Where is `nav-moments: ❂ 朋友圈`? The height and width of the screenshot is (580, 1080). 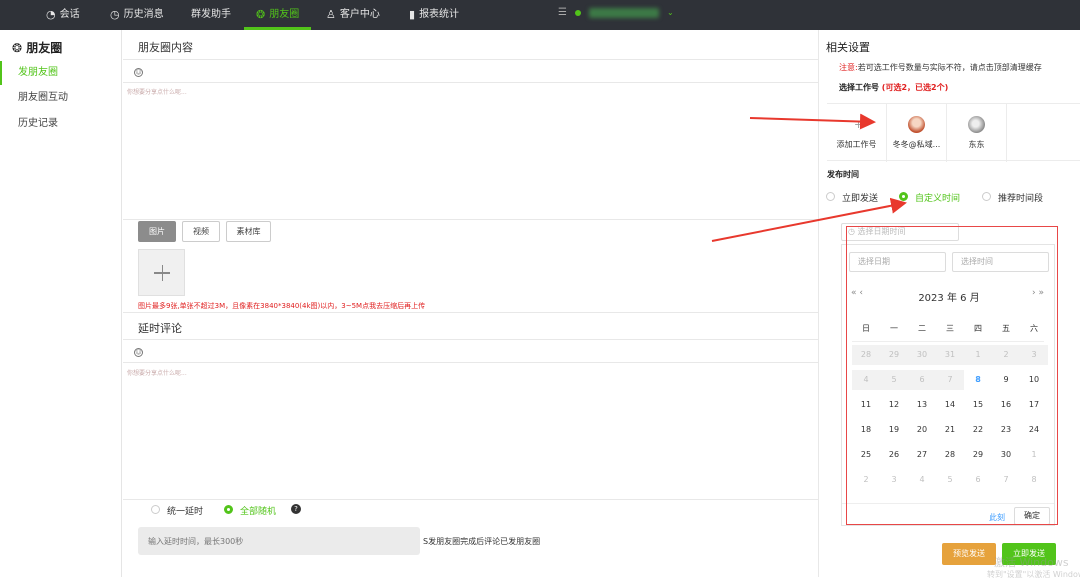 nav-moments: ❂ 朋友圈 is located at coordinates (277, 15).